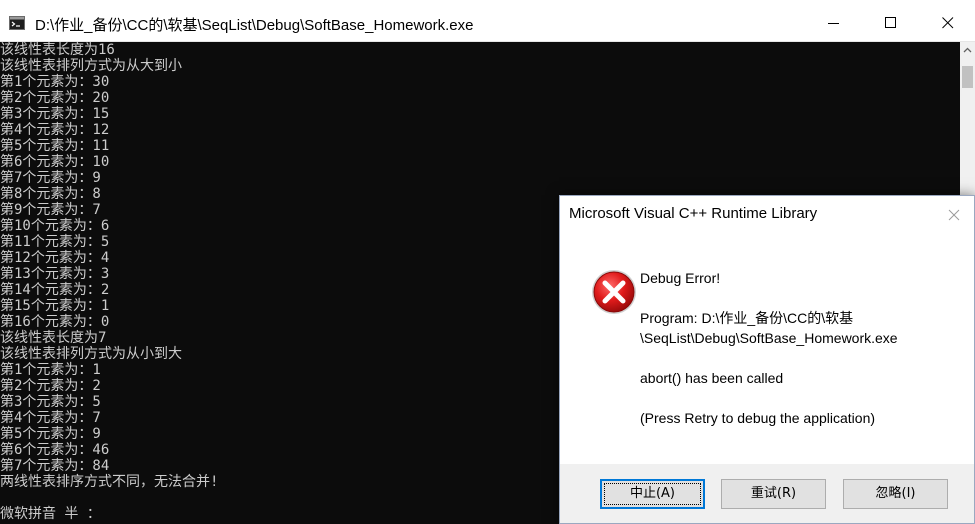  I want to click on console-line: 该线性表排列方式为从小到大, so click(91, 354).